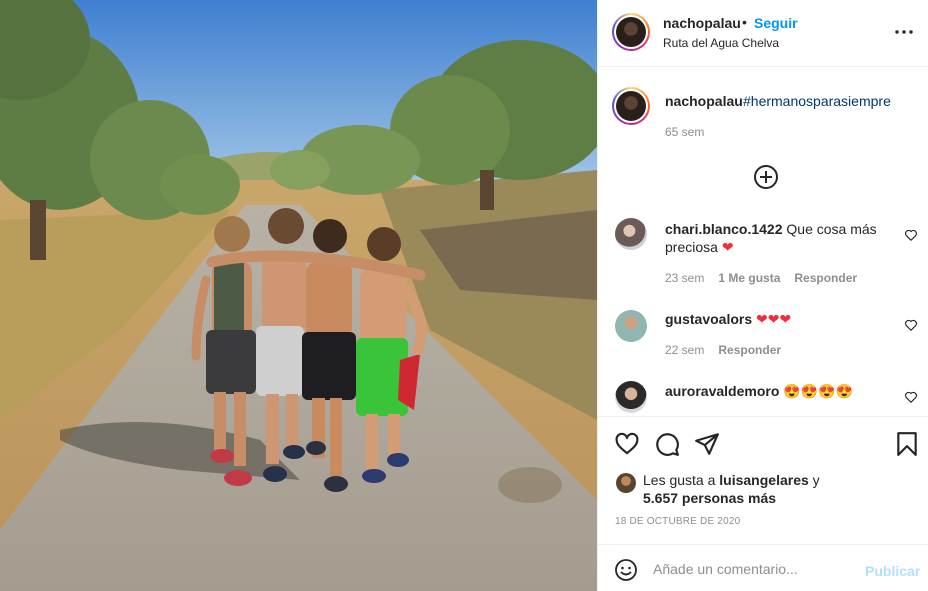 Image resolution: width=928 pixels, height=591 pixels. What do you see at coordinates (679, 480) in the screenshot?
I see `likes-prefix: Les gusta a` at bounding box center [679, 480].